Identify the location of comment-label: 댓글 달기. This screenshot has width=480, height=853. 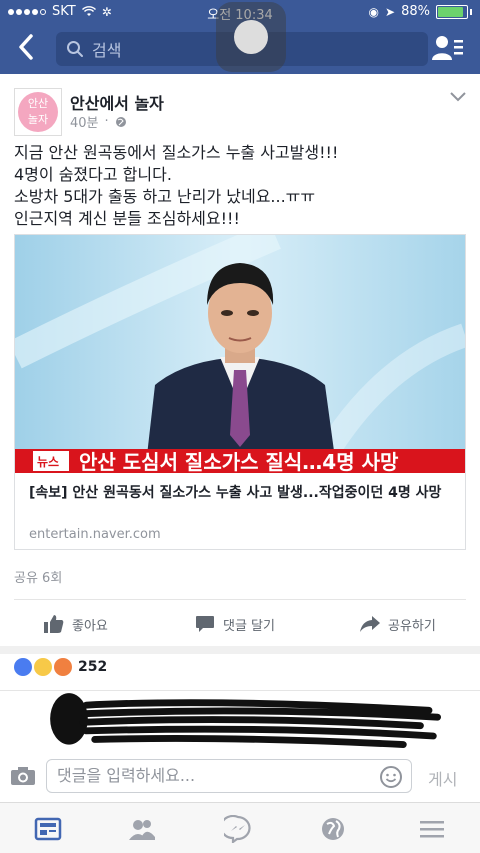
(249, 626).